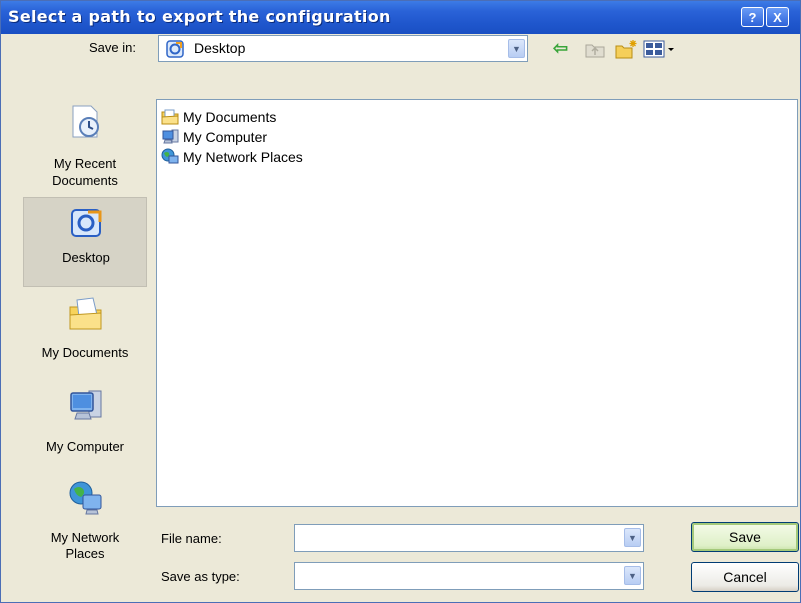 This screenshot has height=603, width=801. I want to click on place-my-documents: My Documents, so click(85, 331).